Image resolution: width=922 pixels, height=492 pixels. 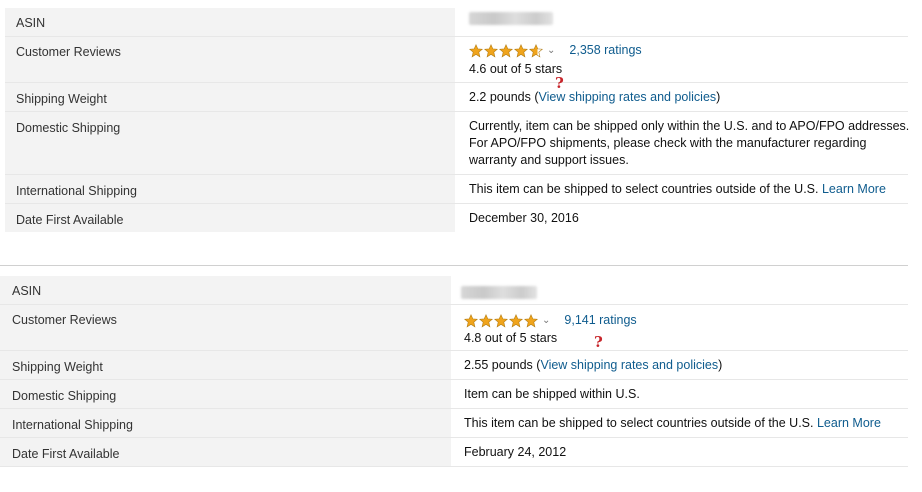 What do you see at coordinates (681, 218) in the screenshot?
I see `date-value-cell: December 30, 2016` at bounding box center [681, 218].